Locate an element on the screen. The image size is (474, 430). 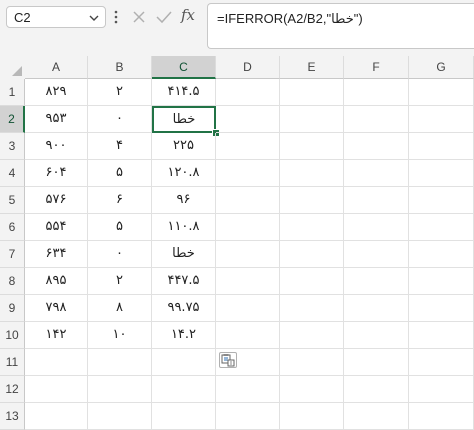
cell-g5 is located at coordinates (441, 200).